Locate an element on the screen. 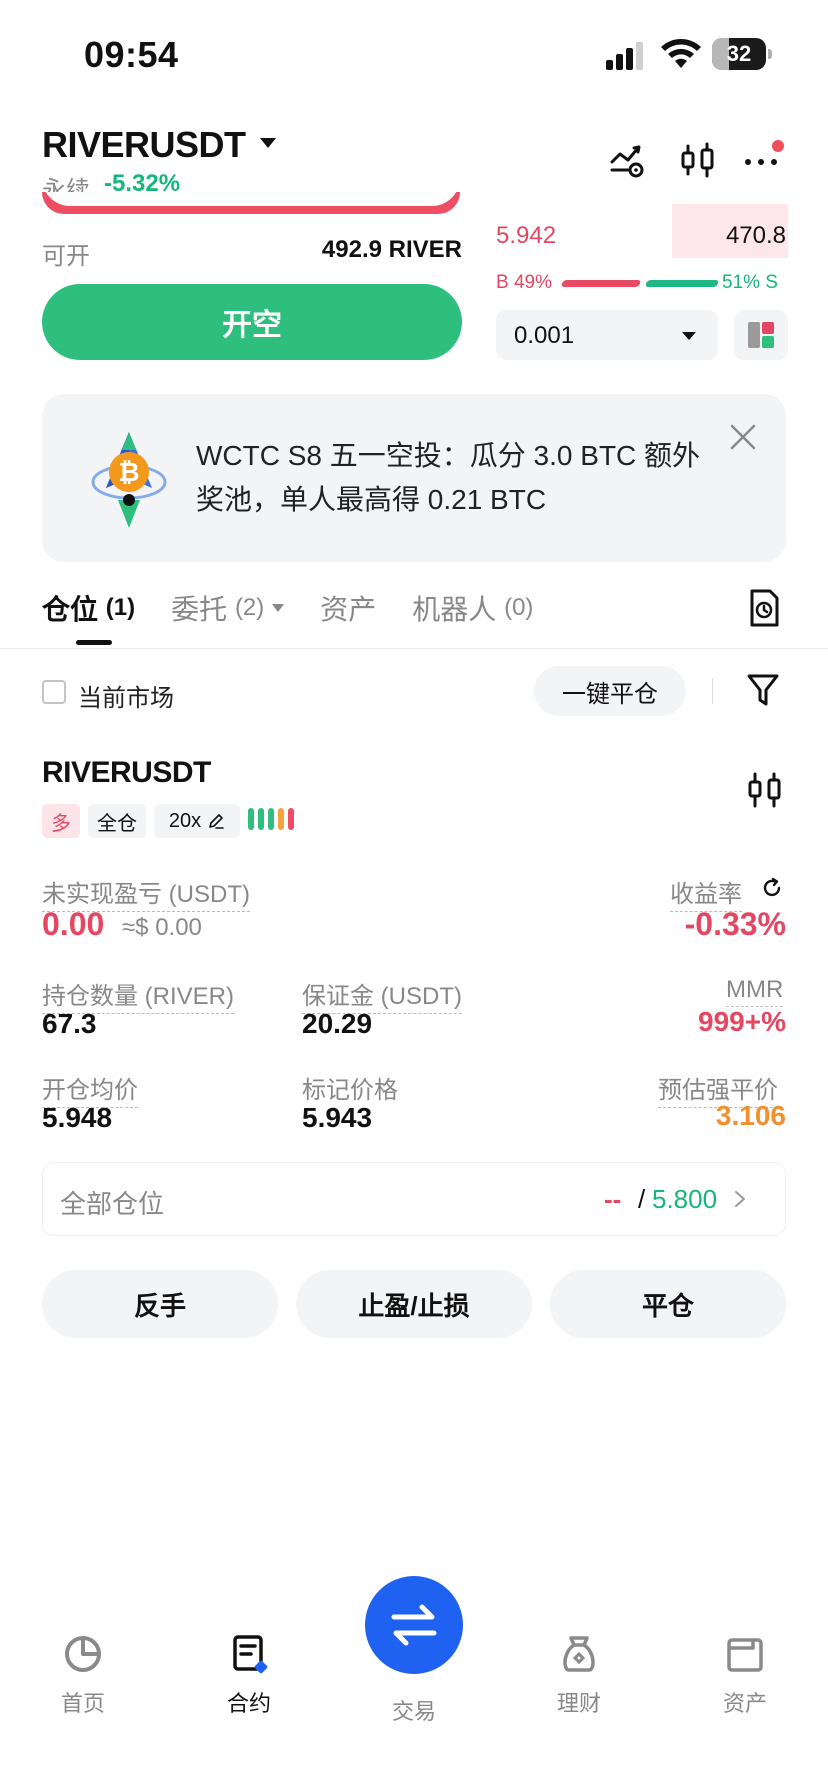  leverage-badge: 20x is located at coordinates (197, 821).